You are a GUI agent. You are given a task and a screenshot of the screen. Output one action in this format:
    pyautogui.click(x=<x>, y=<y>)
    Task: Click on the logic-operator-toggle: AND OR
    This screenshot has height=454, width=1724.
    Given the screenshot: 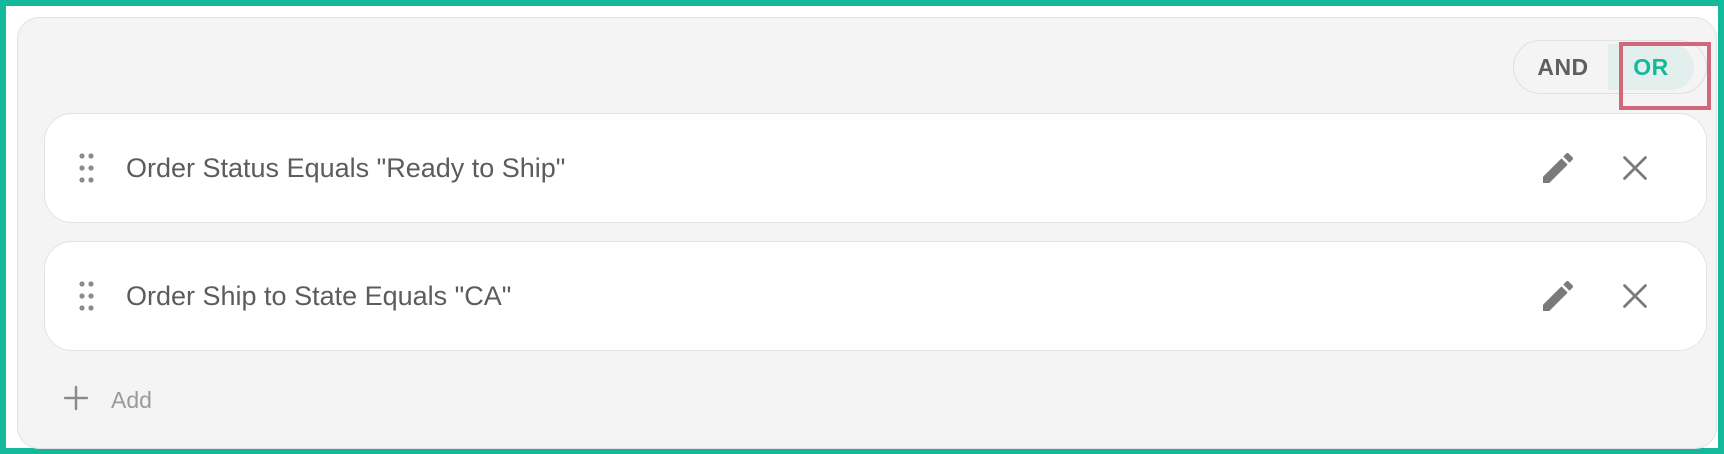 What is the action you would take?
    pyautogui.click(x=1610, y=67)
    